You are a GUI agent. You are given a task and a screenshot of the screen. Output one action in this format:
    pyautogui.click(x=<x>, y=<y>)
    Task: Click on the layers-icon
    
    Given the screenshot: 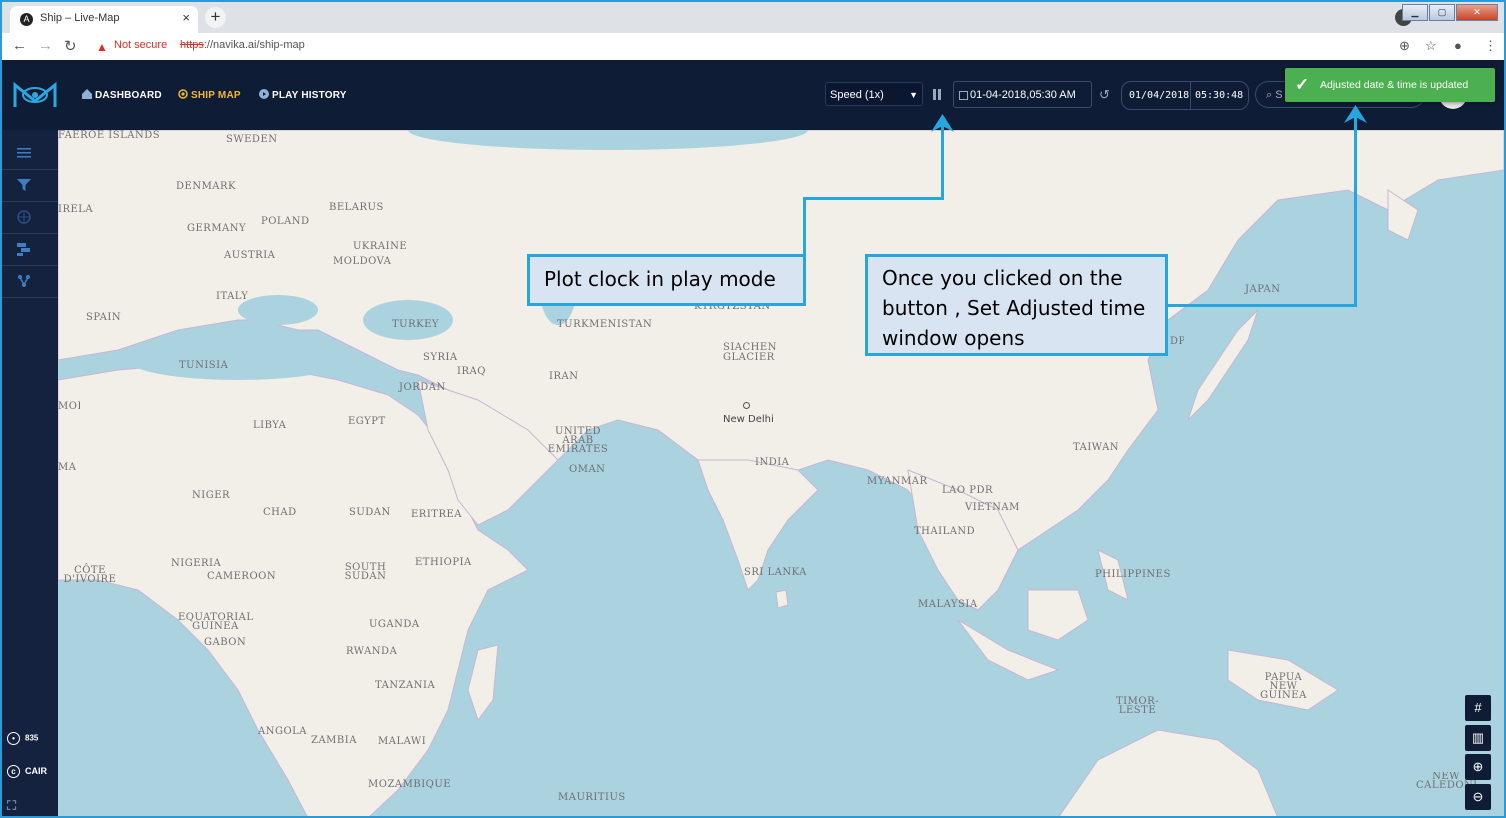 What is the action you would take?
    pyautogui.click(x=23, y=249)
    